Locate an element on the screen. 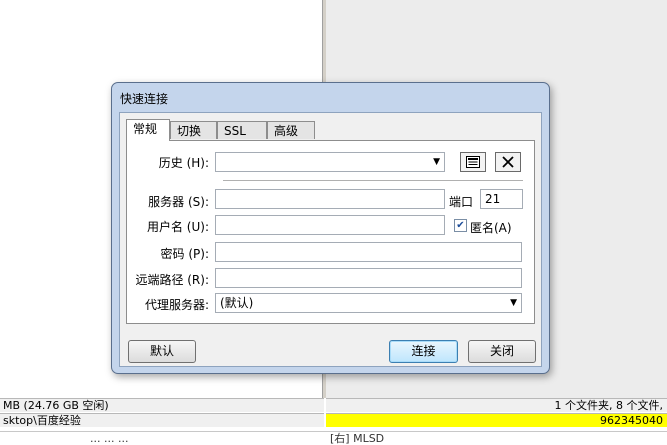  history-combobox: ▼ is located at coordinates (330, 162).